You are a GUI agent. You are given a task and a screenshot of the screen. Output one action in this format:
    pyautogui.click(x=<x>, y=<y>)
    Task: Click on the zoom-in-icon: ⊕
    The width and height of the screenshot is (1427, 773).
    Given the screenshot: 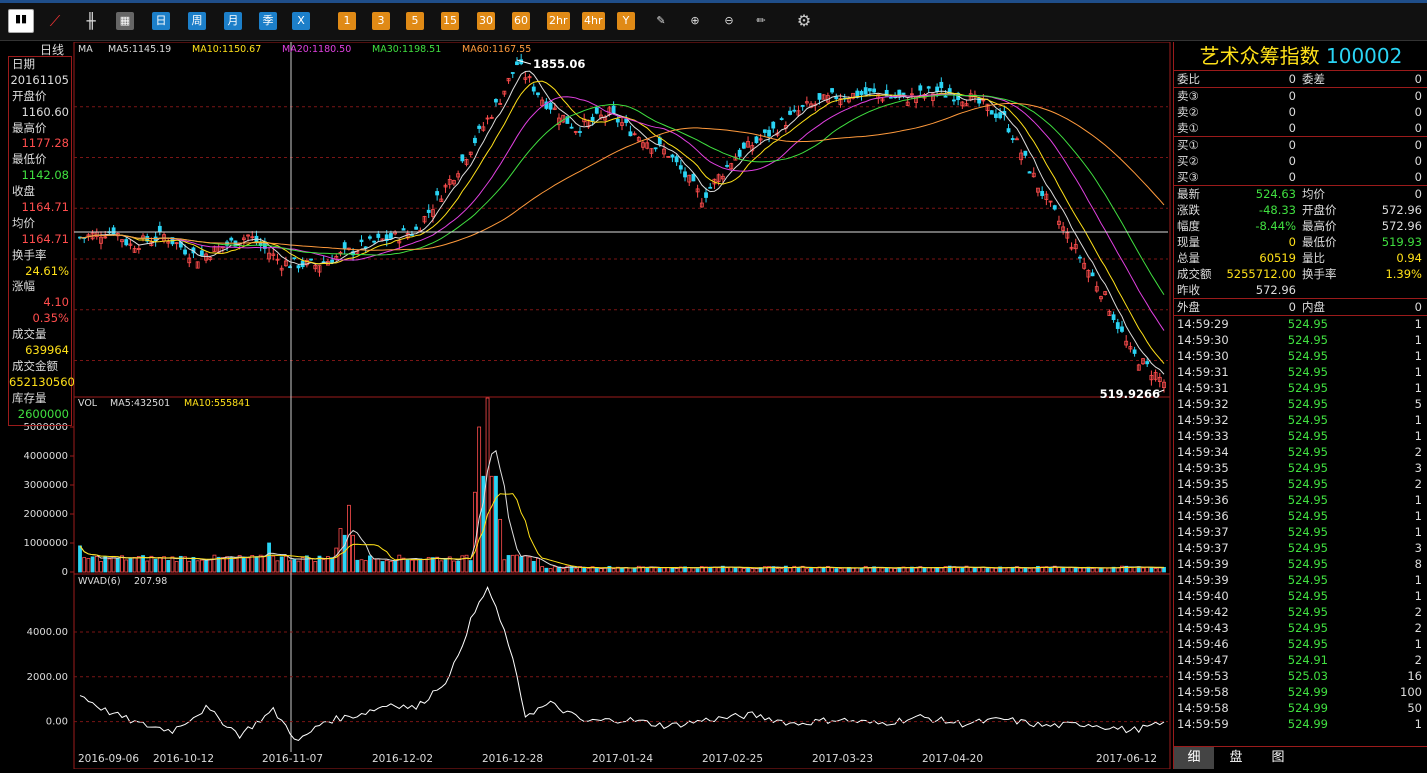 What is the action you would take?
    pyautogui.click(x=695, y=21)
    